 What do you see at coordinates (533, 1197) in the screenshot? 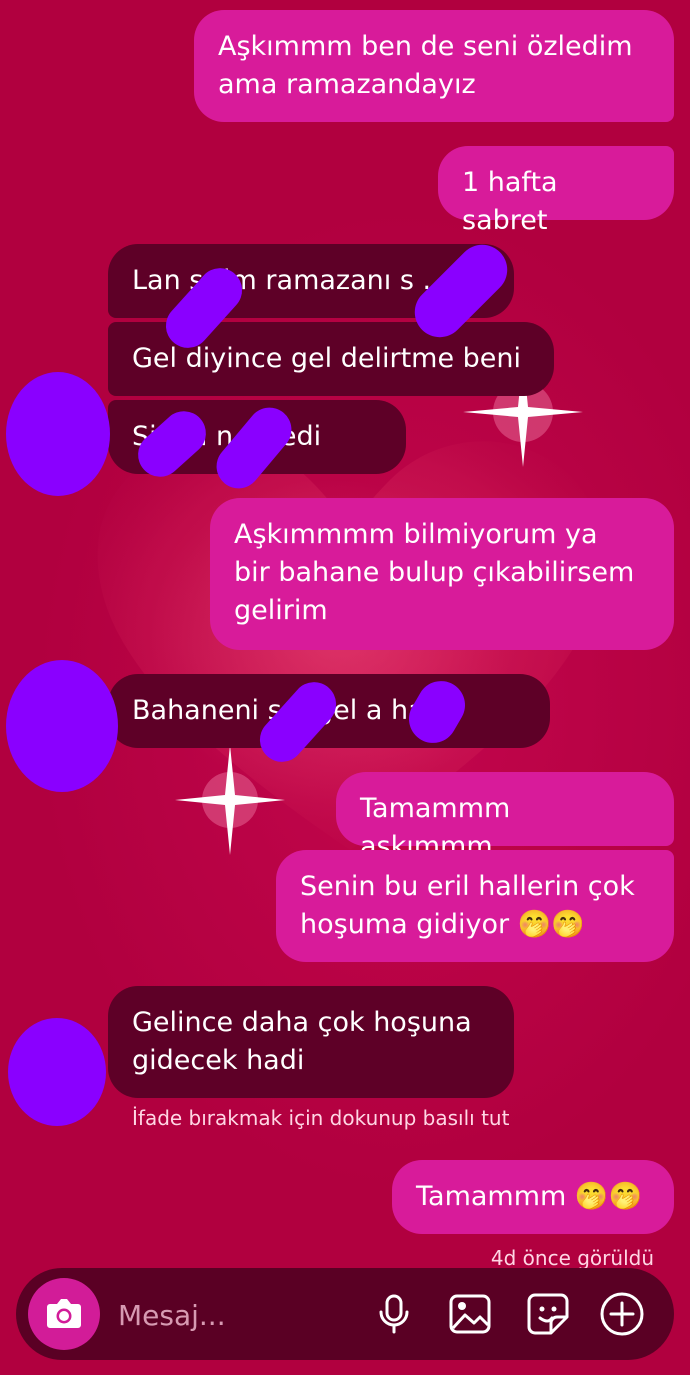
I see `sent-message: Tamammm 🤭🤭` at bounding box center [533, 1197].